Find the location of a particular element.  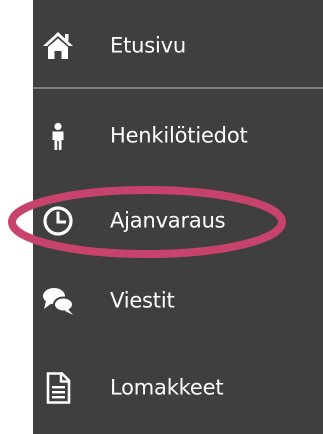

menu-item-lomakkeet: Lomakkeet is located at coordinates (178, 388).